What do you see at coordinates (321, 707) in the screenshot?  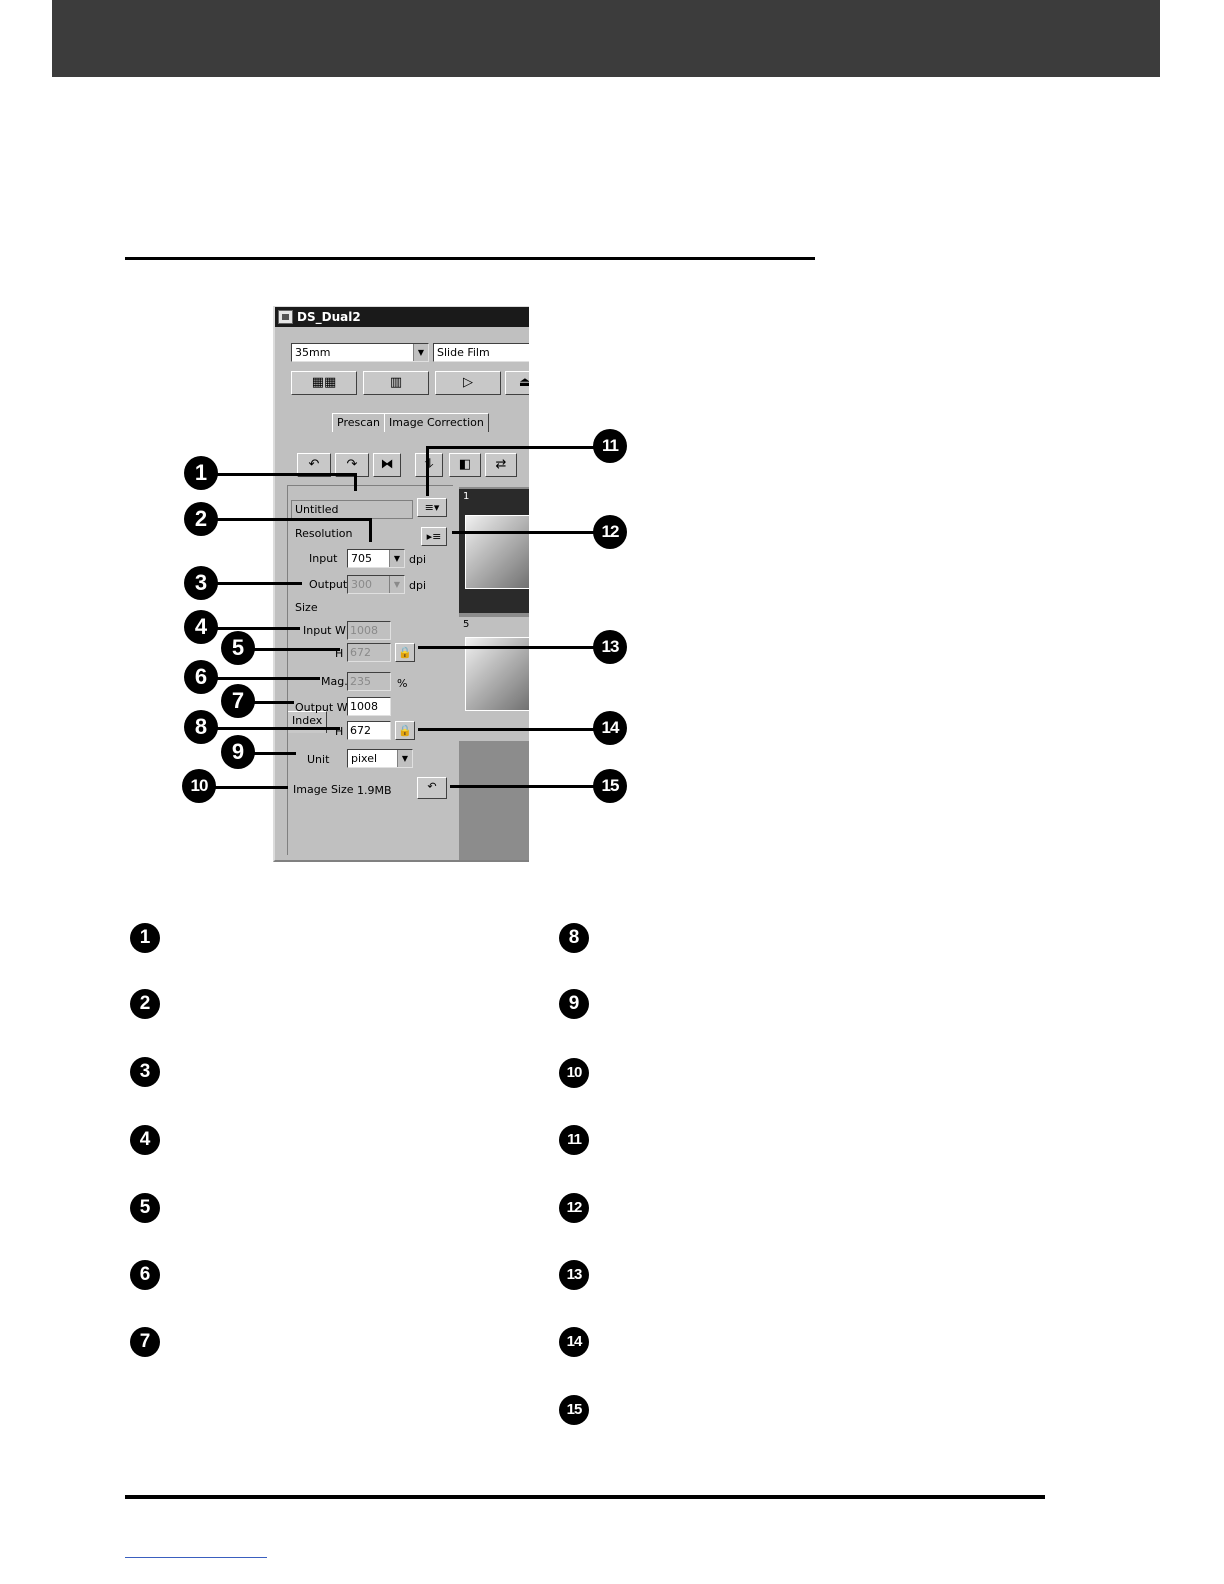 I see `output-width-label: Output W` at bounding box center [321, 707].